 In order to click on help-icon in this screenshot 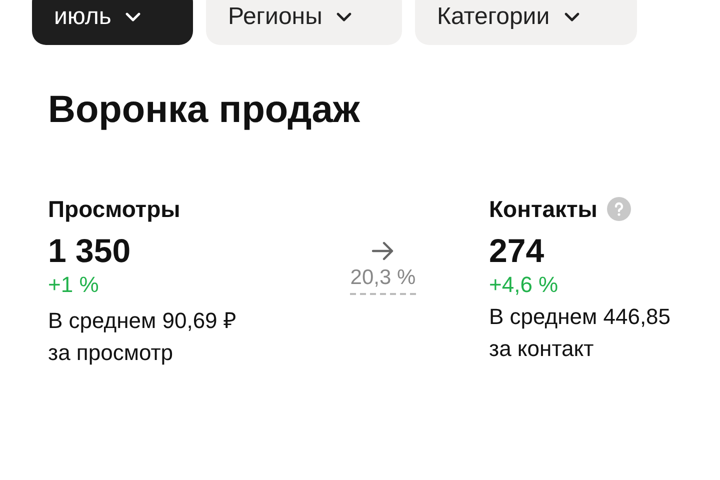, I will do `click(619, 209)`.